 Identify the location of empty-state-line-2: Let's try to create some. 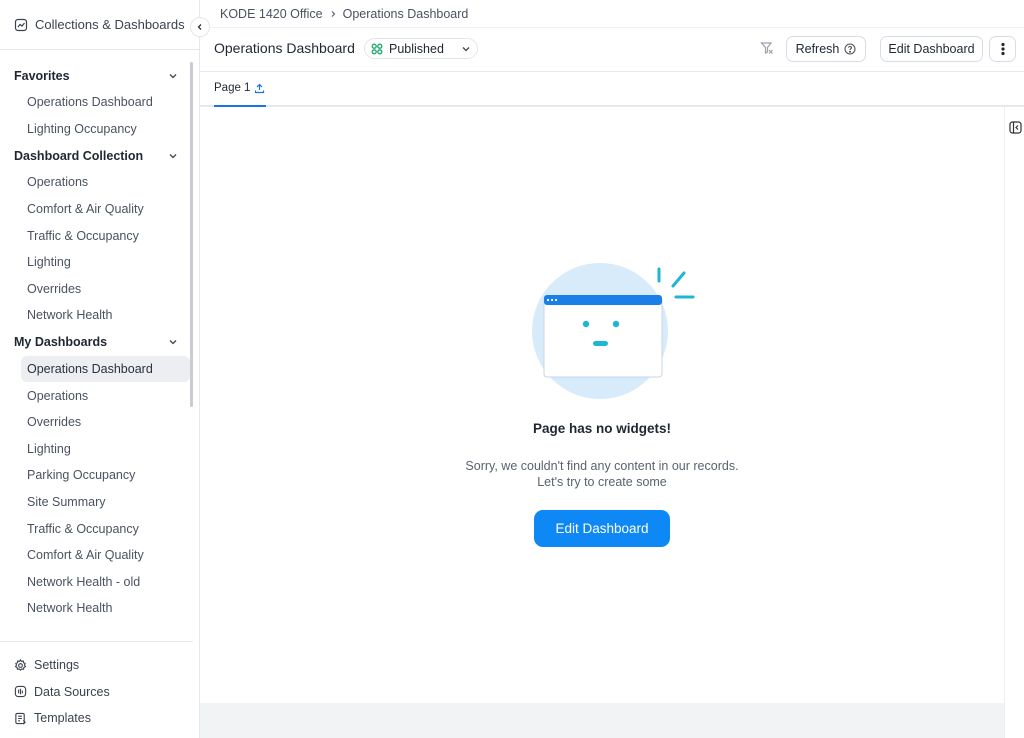
(602, 482).